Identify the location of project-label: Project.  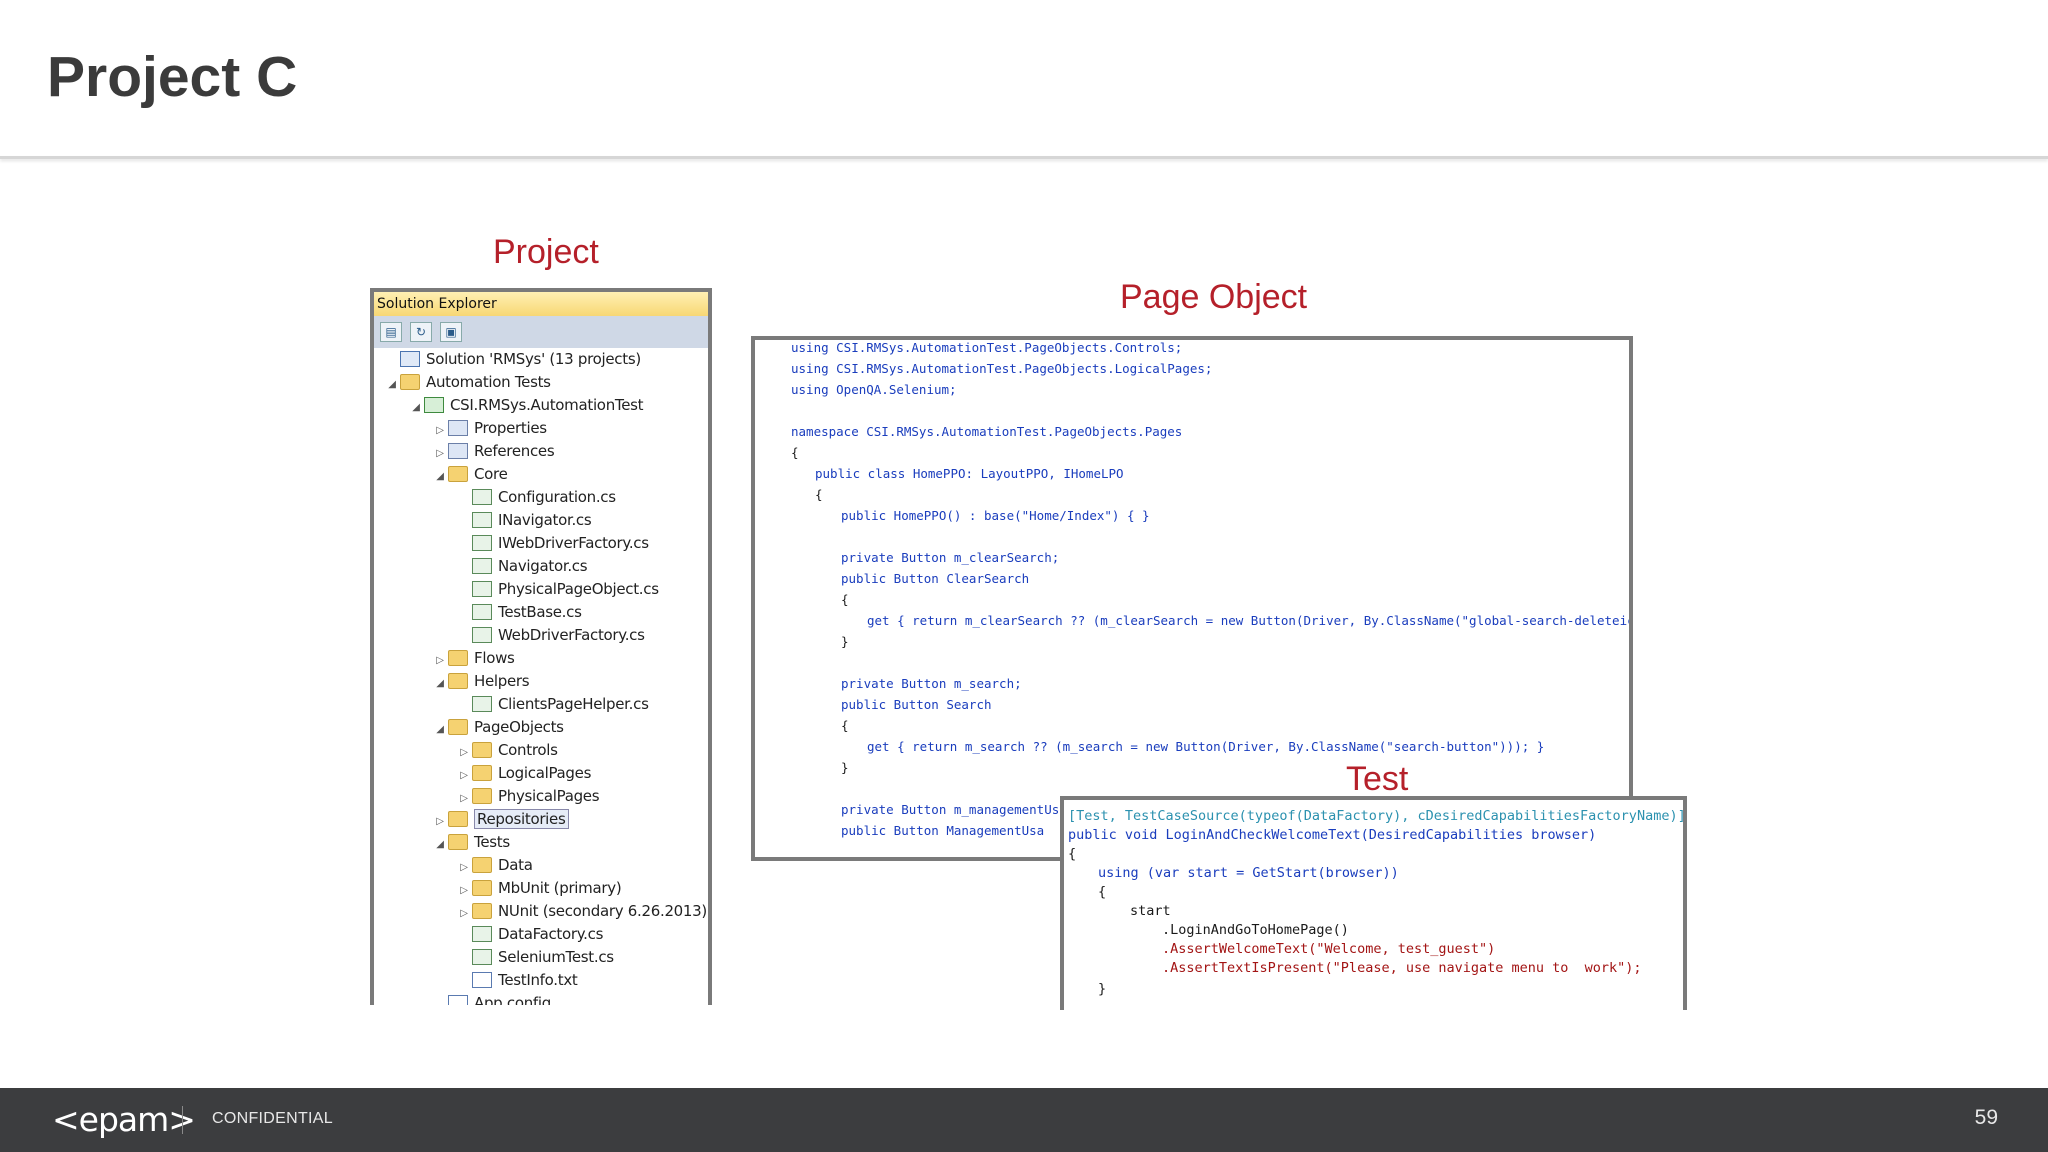
(546, 252).